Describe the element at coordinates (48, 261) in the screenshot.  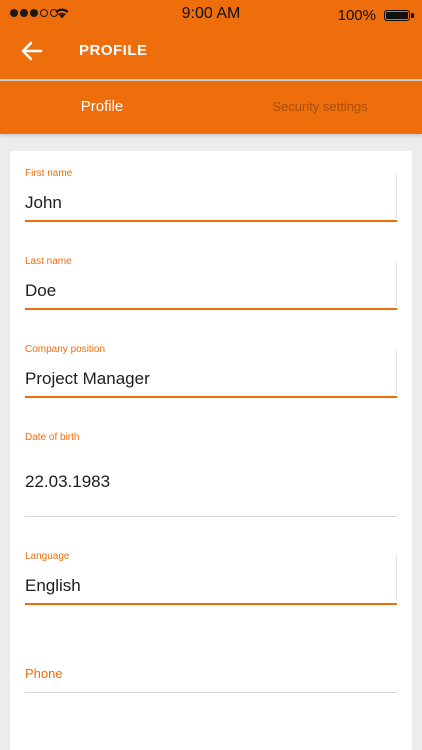
I see `last-name-label: Last name` at that location.